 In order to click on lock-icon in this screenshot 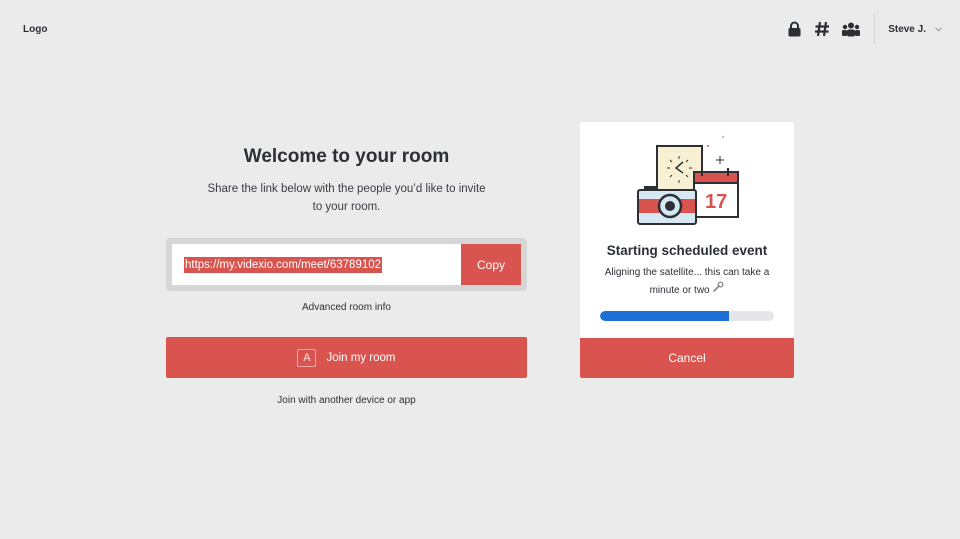, I will do `click(794, 29)`.